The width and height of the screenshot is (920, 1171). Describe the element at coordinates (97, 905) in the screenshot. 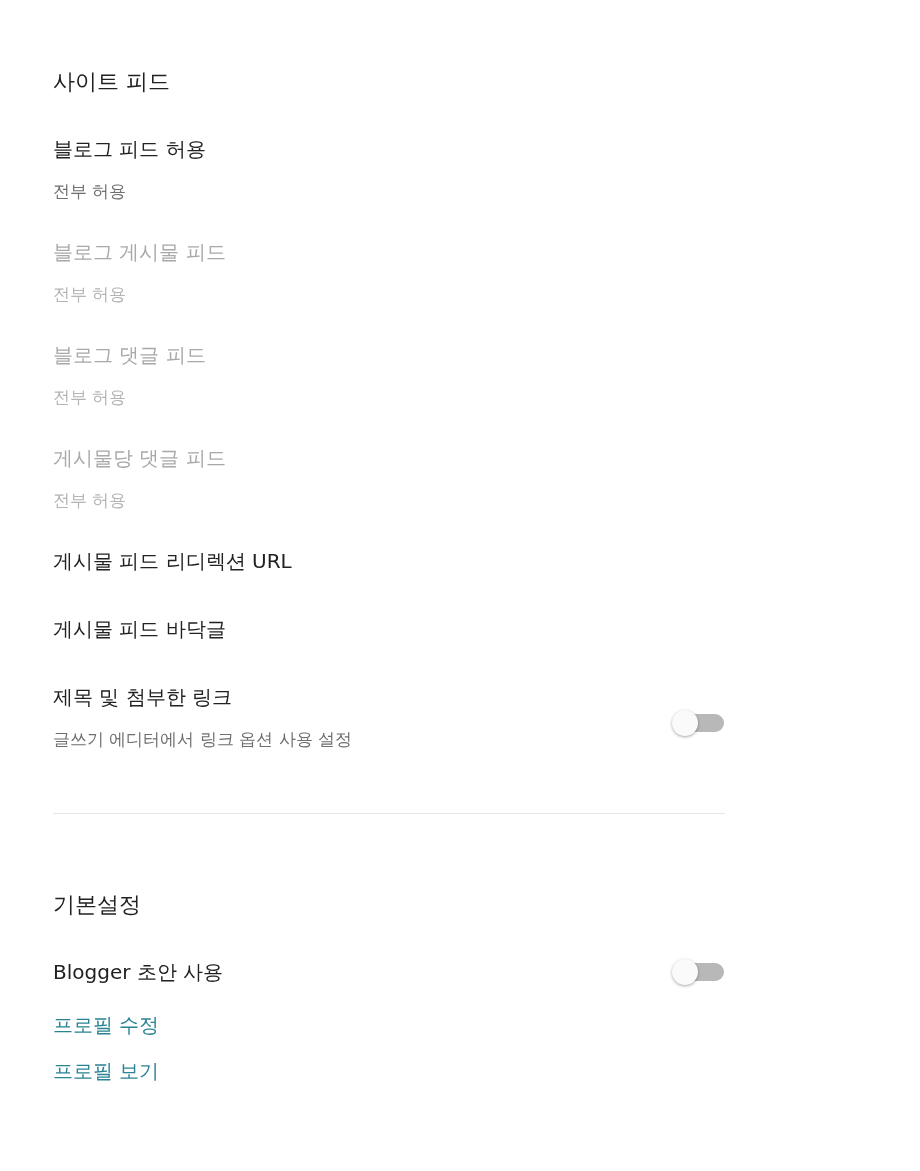

I see `section-title: 기본설정` at that location.